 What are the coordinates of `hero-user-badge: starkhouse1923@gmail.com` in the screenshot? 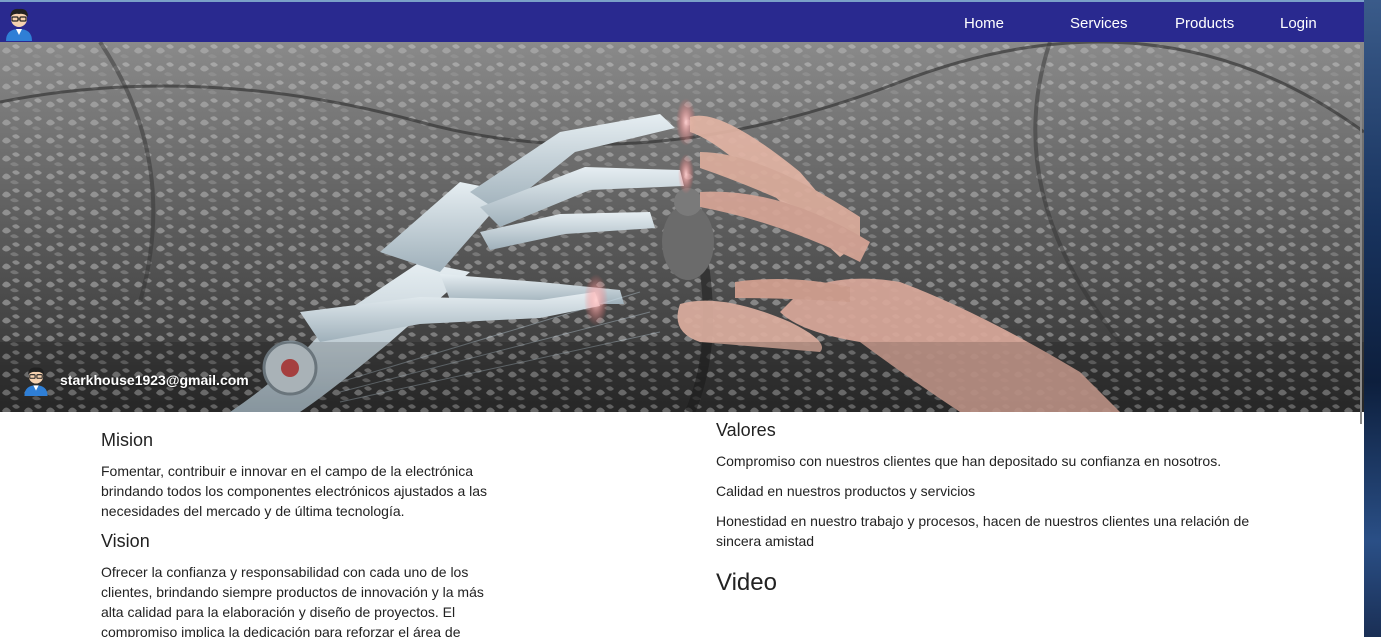 It's located at (134, 380).